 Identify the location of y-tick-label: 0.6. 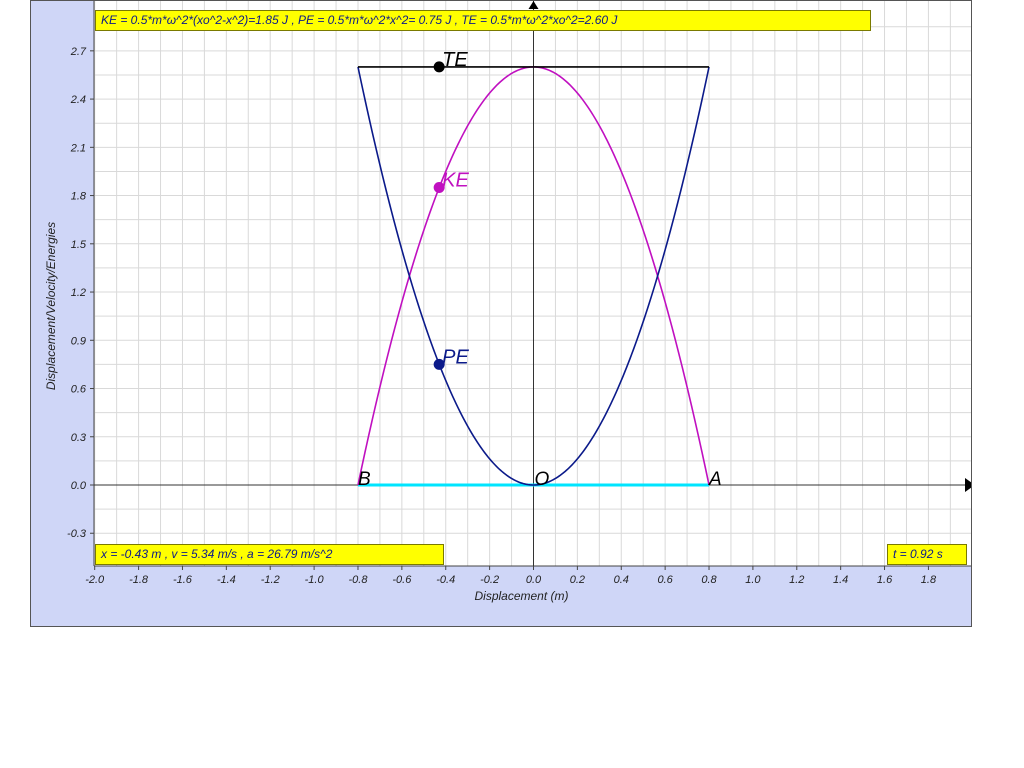
(79, 390).